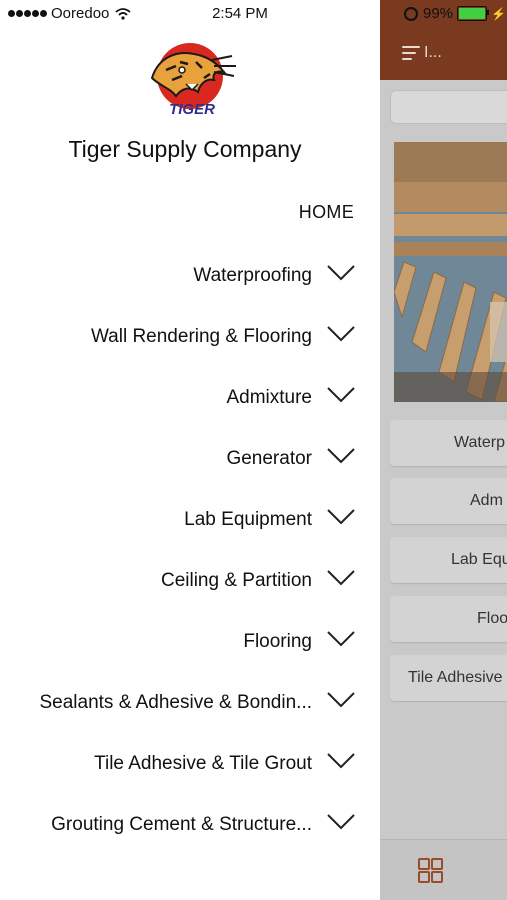  I want to click on banner-image, so click(450, 272).